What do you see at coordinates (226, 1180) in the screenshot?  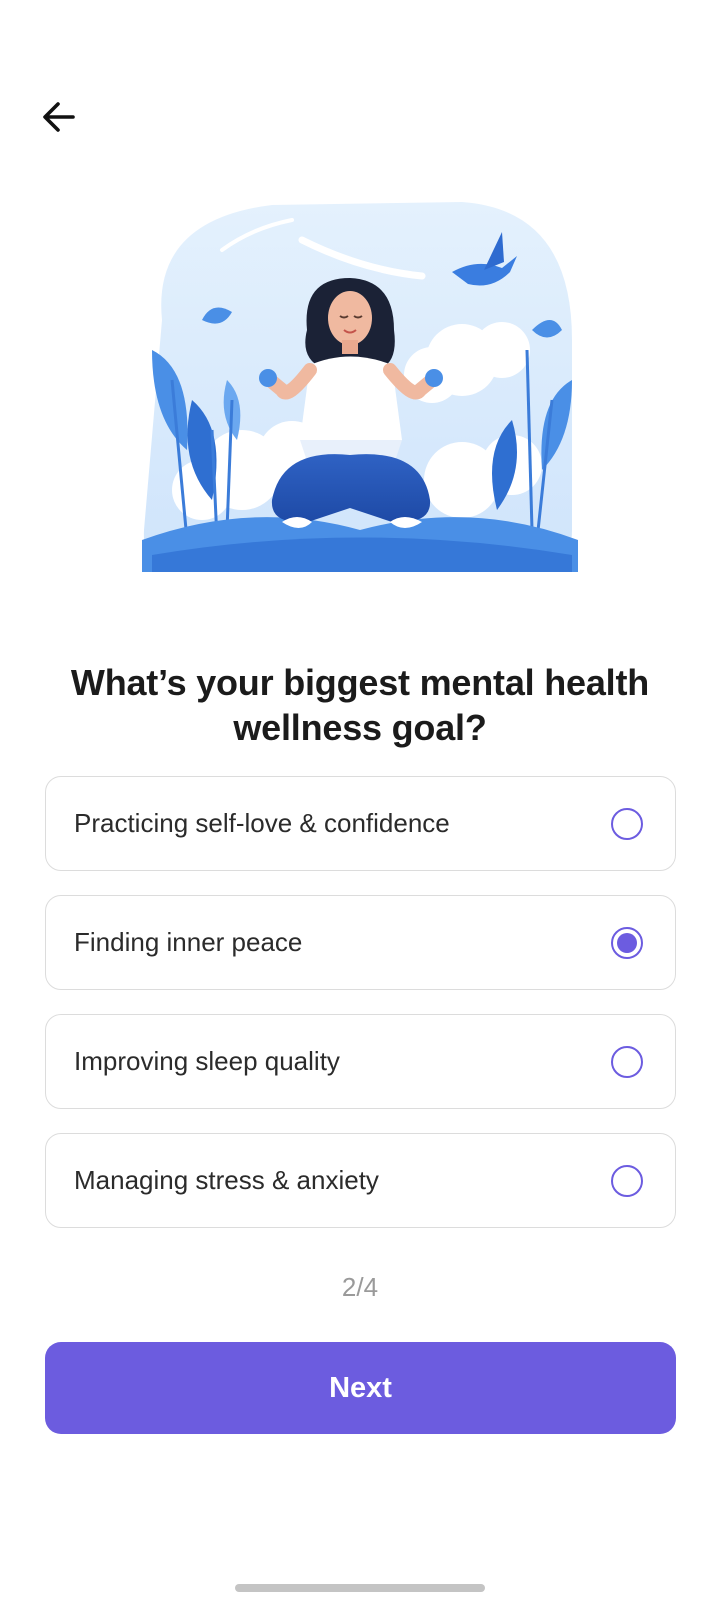 I see `option-label: Managing stress & anxiety` at bounding box center [226, 1180].